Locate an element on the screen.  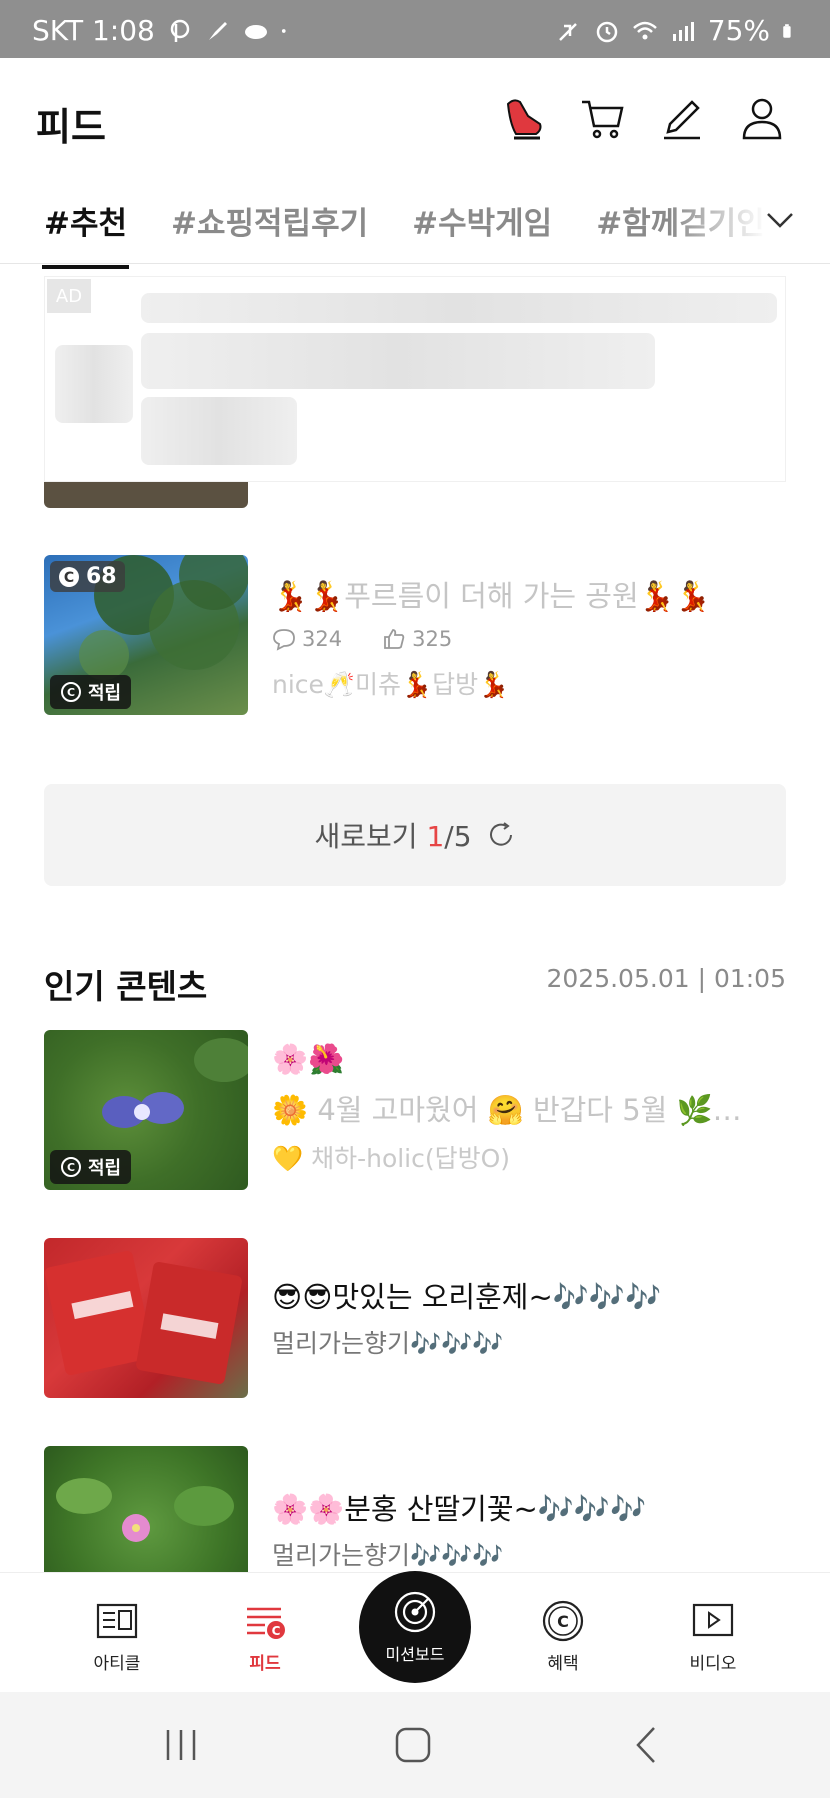
profile-icon is located at coordinates (762, 118).